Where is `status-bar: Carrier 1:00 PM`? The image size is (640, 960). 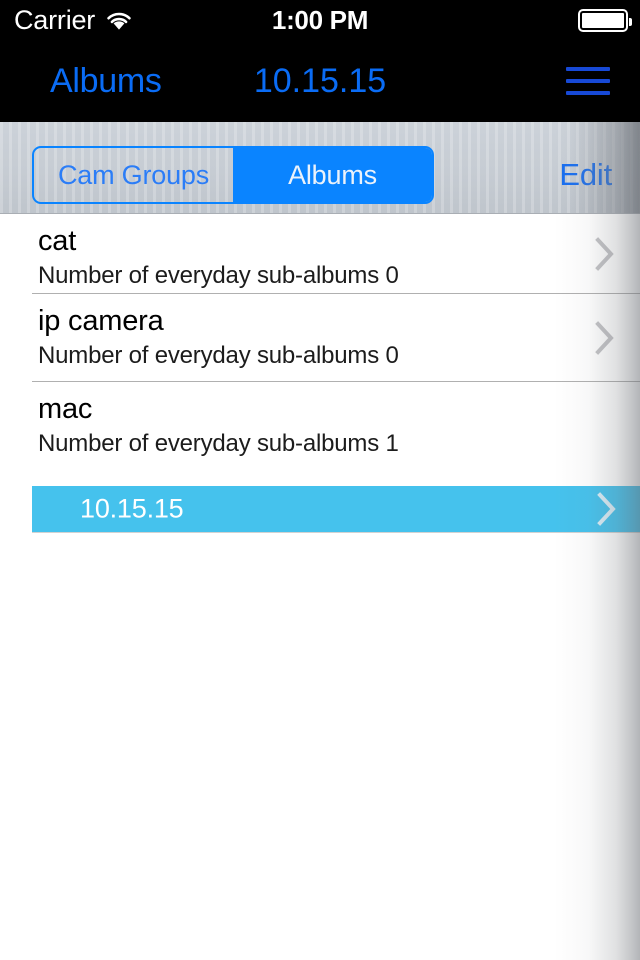 status-bar: Carrier 1:00 PM is located at coordinates (320, 20).